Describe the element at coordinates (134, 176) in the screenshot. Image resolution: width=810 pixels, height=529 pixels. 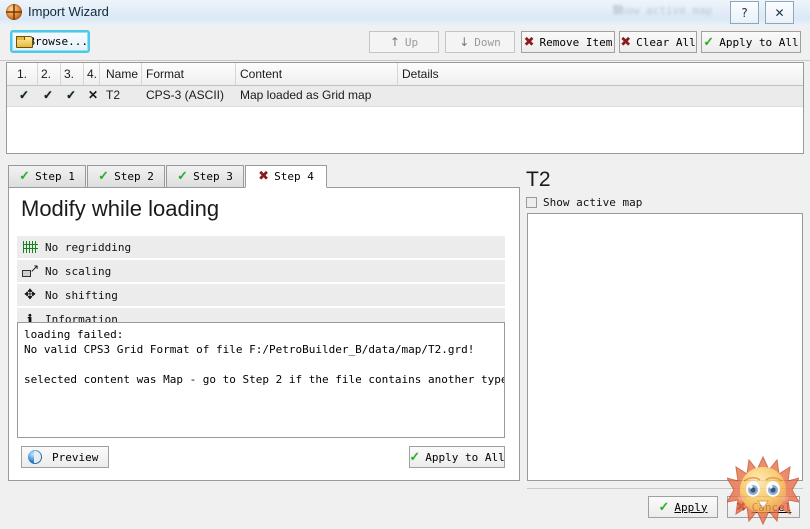
I see `tab-step-2-label: Step 2` at that location.